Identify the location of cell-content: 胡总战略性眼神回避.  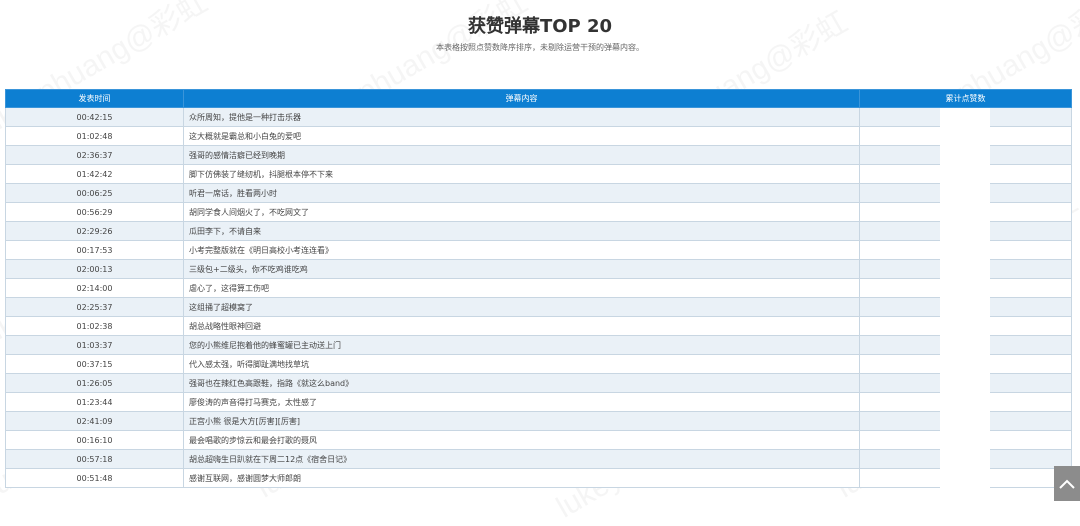
(521, 326).